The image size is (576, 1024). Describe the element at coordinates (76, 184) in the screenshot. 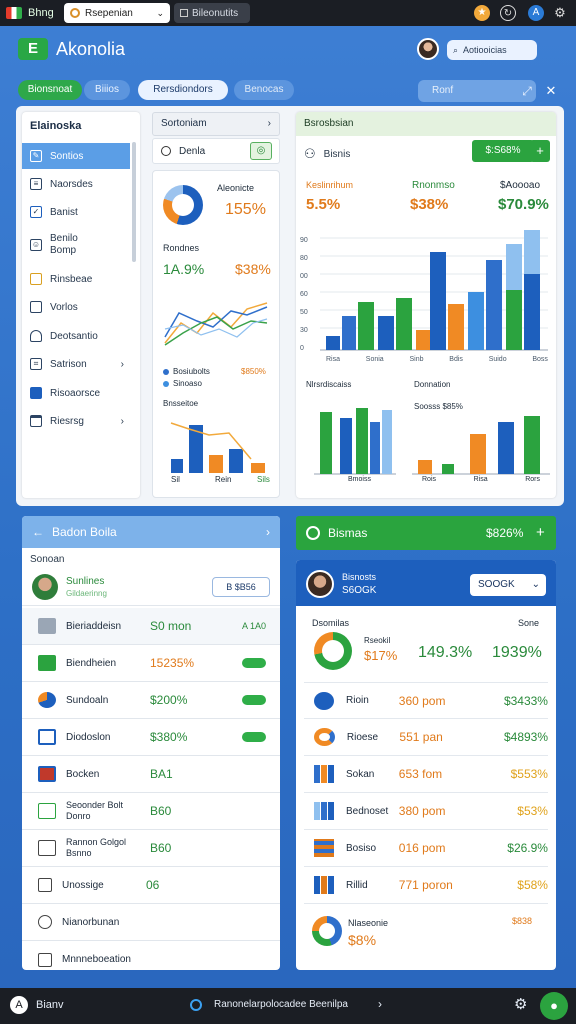

I see `sidebar-item-2: ≡ Naorsdes` at that location.